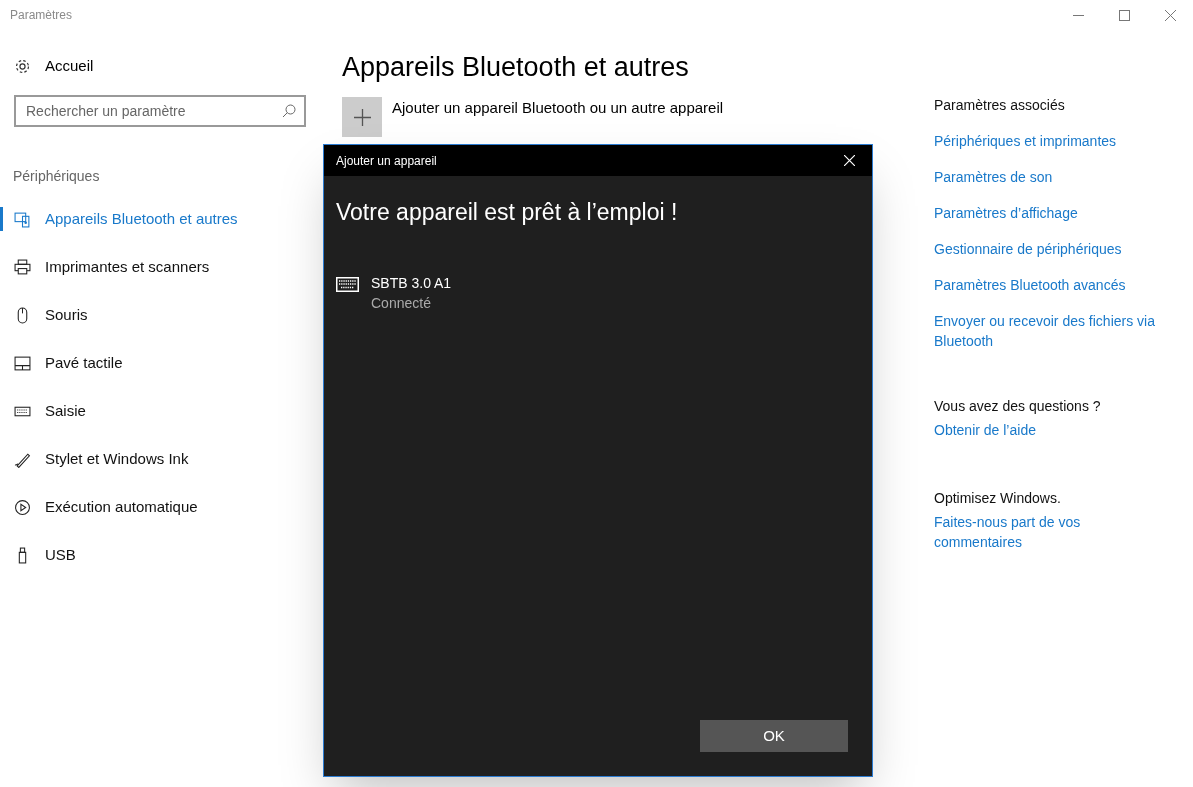 The width and height of the screenshot is (1193, 787). Describe the element at coordinates (516, 67) in the screenshot. I see `page-title: Appareils Bluetooth et autres` at that location.